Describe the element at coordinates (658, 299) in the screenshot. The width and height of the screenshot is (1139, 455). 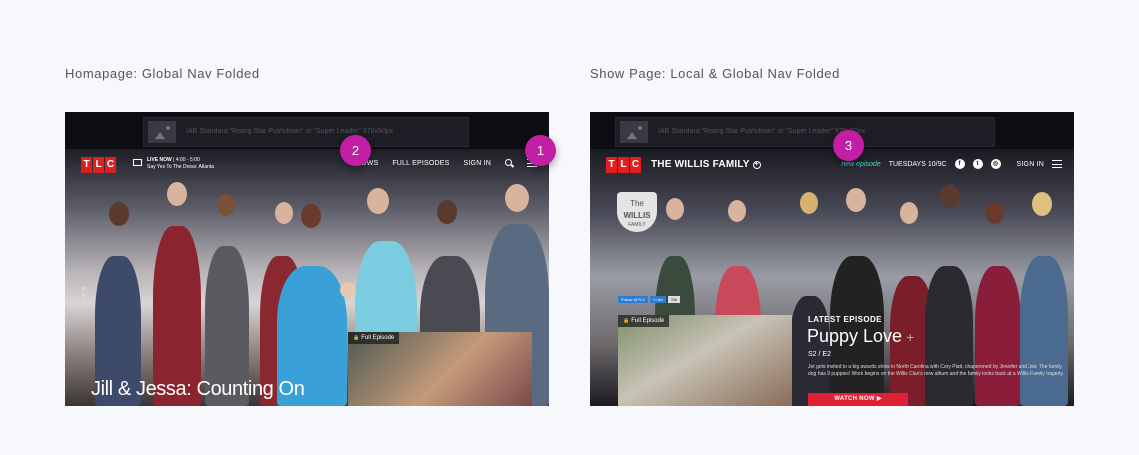
I see `facebook-like-button: f Like` at that location.